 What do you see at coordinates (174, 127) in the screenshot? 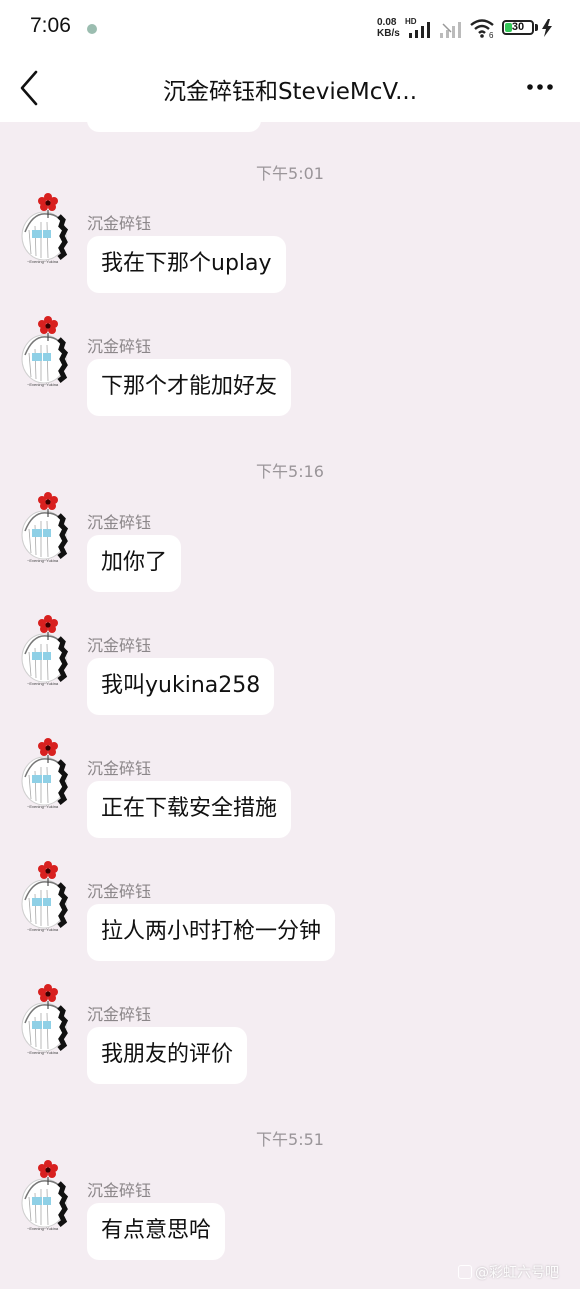
I see `message-bubble-partial` at bounding box center [174, 127].